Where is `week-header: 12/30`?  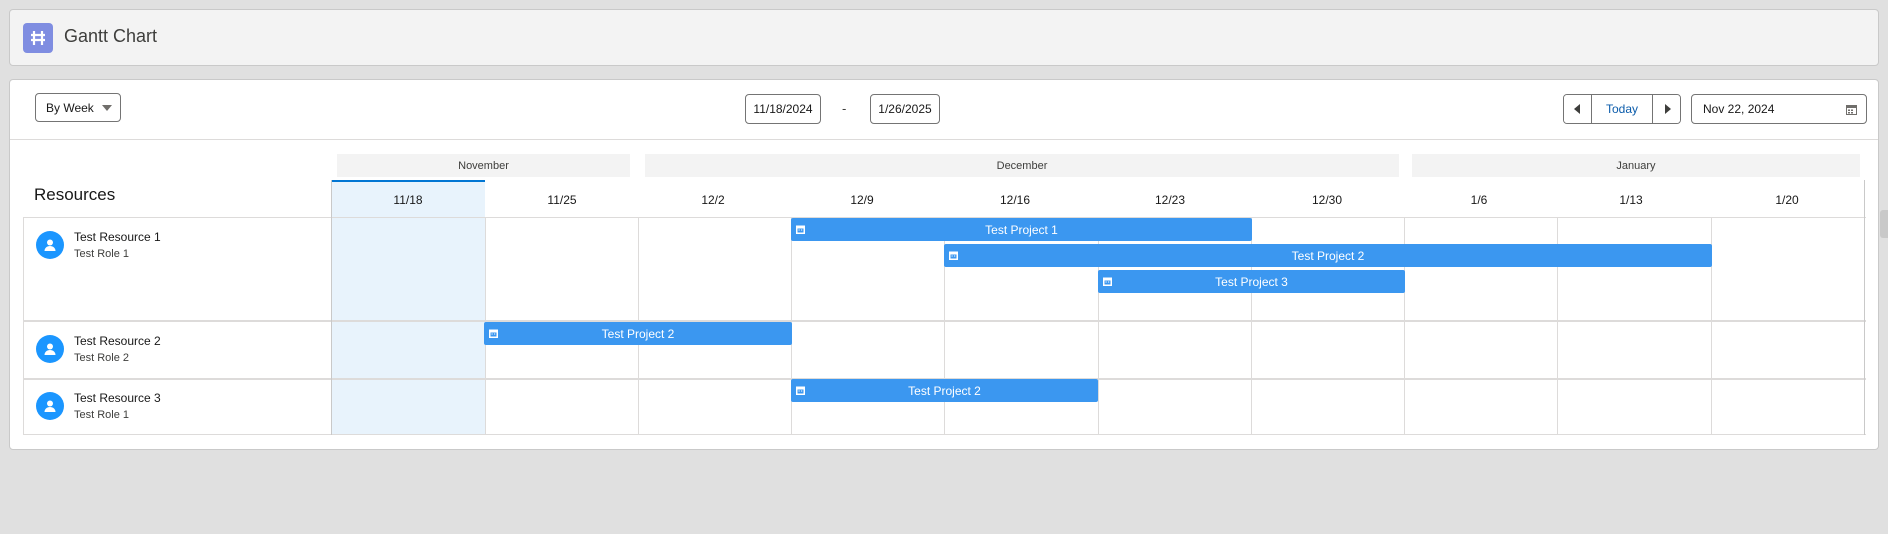 week-header: 12/30 is located at coordinates (1327, 200).